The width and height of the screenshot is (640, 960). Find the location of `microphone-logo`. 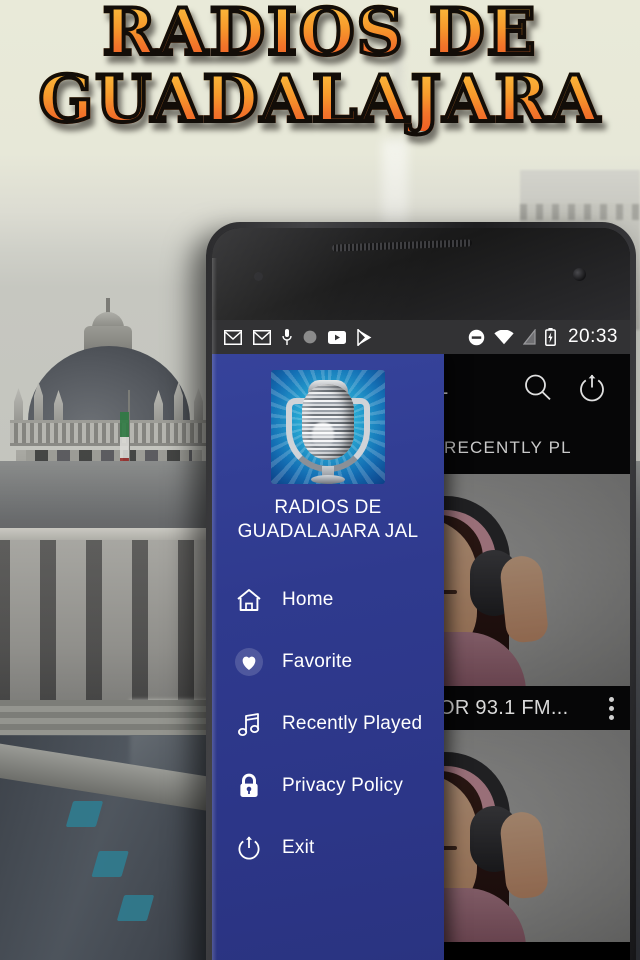

microphone-logo is located at coordinates (328, 427).